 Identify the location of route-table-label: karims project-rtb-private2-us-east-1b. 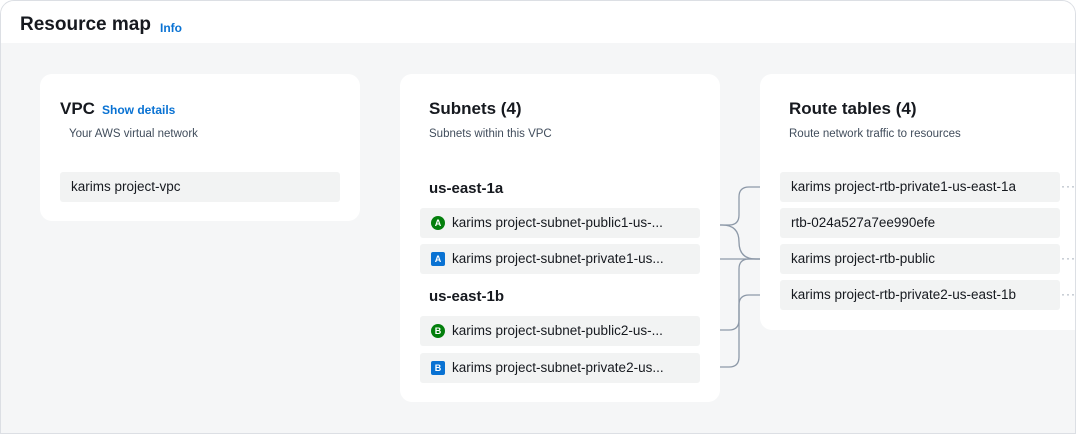
(904, 294).